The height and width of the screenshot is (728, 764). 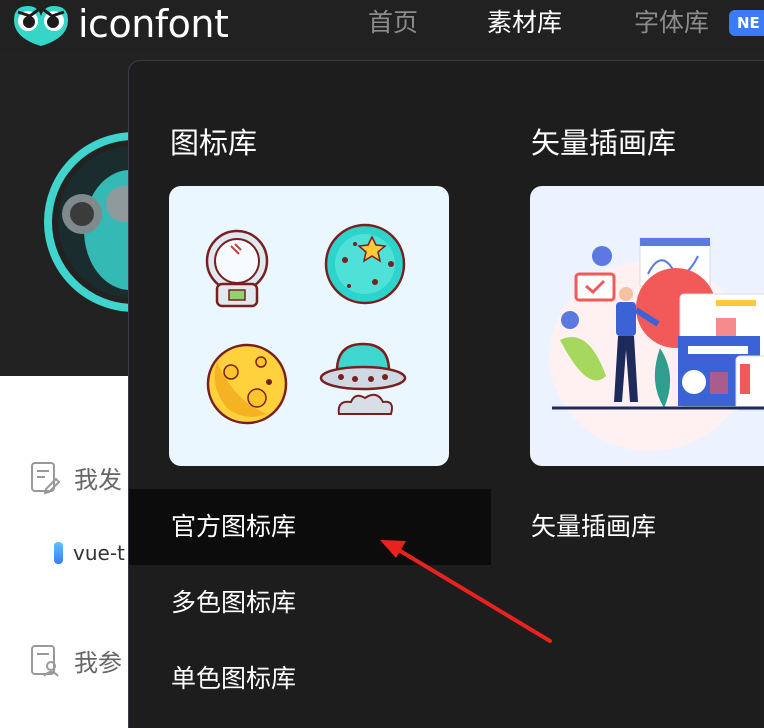 What do you see at coordinates (98, 480) in the screenshot?
I see `my-published-label: 我发` at bounding box center [98, 480].